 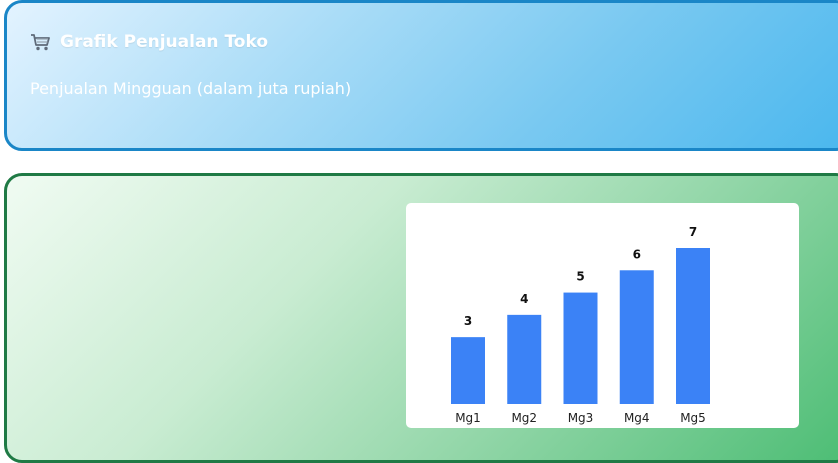 I want to click on page-subtitle: Penjualan Mingguan (dalam juta rupiah), so click(x=191, y=88).